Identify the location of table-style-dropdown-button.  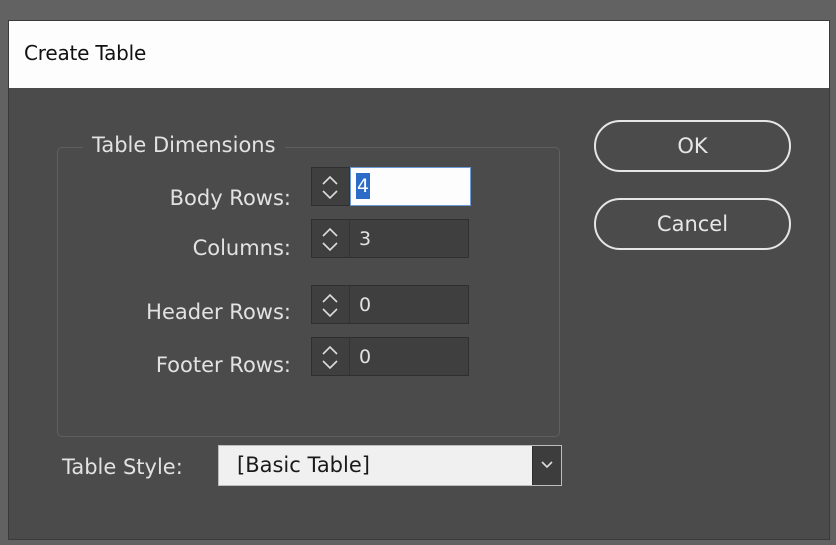
(546, 465).